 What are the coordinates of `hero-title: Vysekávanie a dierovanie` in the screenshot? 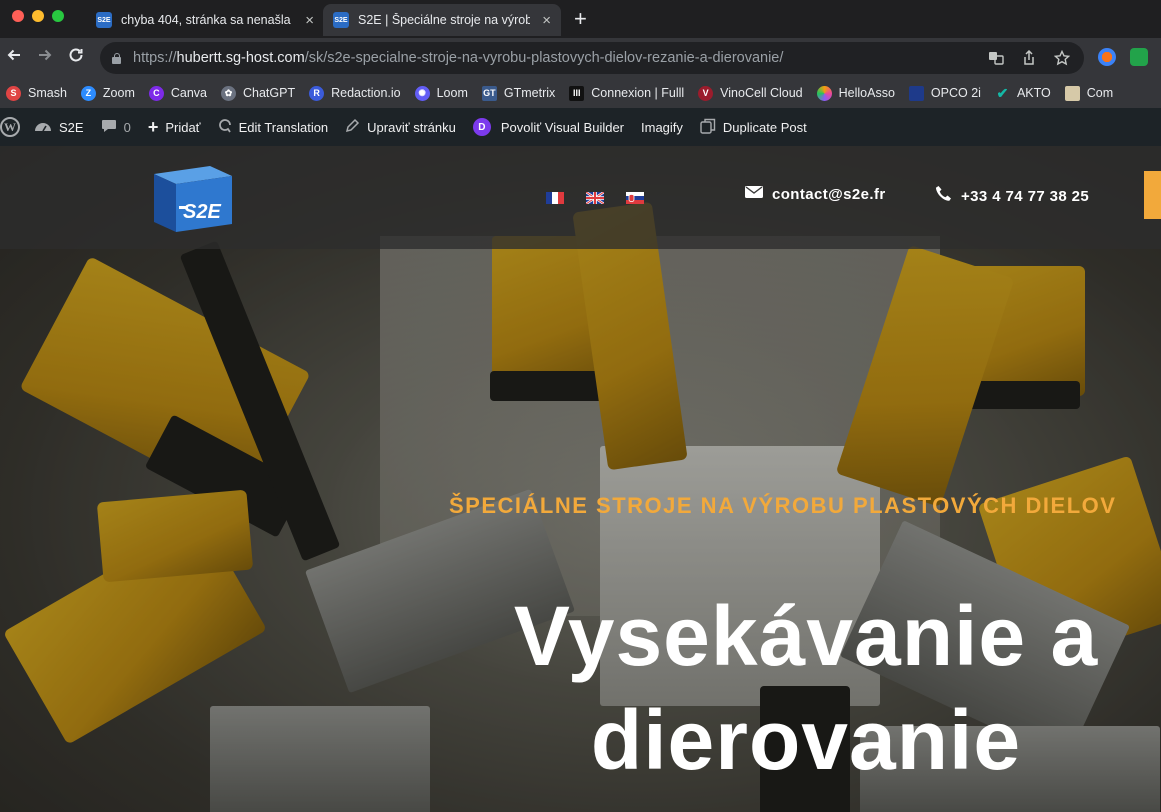 It's located at (806, 688).